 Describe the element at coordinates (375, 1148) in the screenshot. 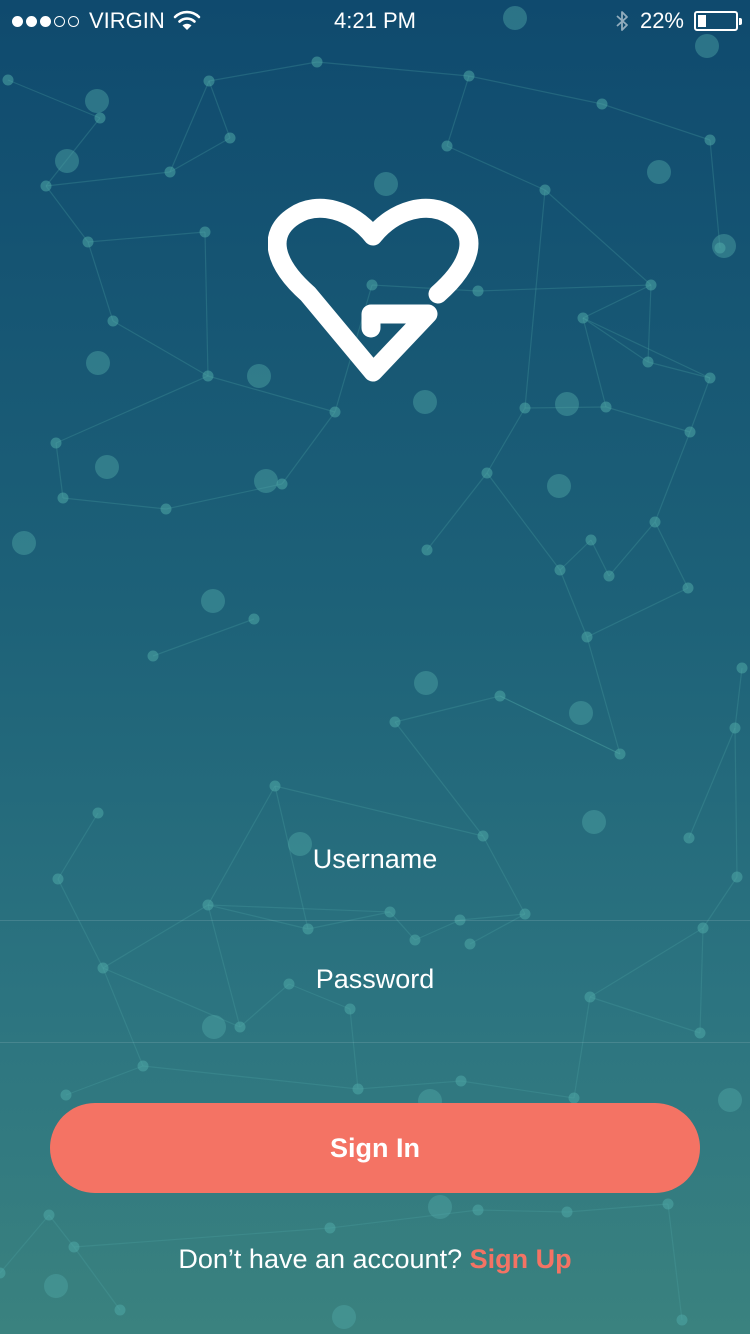

I see `sign-in-button: Sign In` at that location.